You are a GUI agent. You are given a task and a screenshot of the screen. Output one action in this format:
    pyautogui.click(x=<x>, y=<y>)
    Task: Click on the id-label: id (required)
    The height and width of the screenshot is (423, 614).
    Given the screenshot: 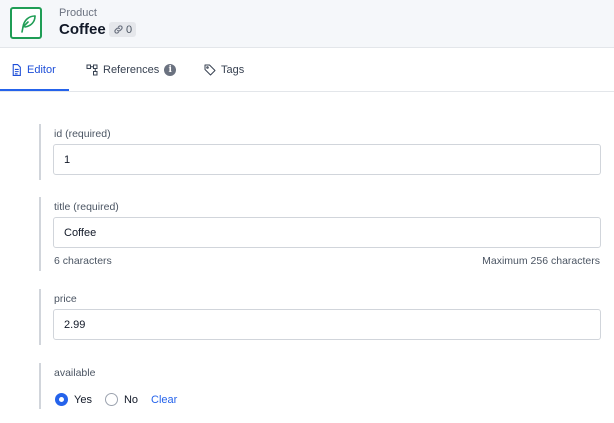 What is the action you would take?
    pyautogui.click(x=82, y=134)
    